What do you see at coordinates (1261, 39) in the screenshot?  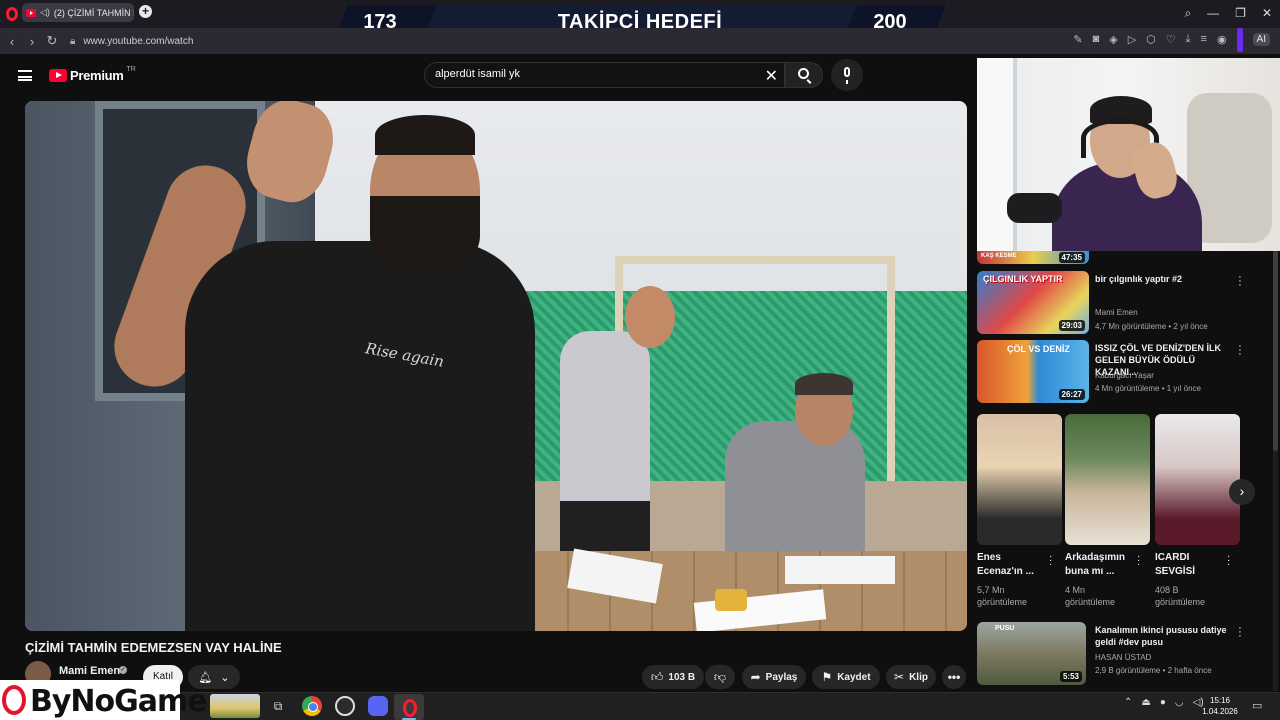 I see `ai-button: AI` at bounding box center [1261, 39].